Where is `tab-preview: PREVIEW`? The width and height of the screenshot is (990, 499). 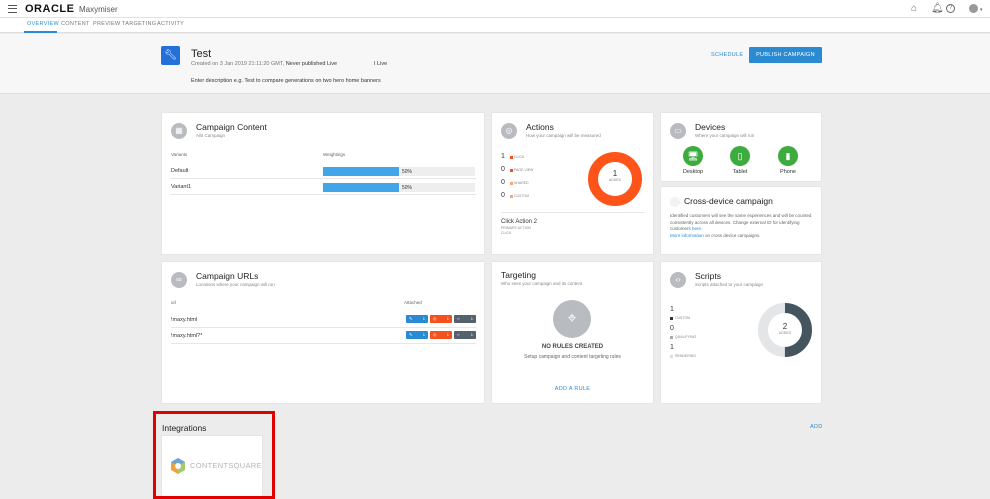 tab-preview: PREVIEW is located at coordinates (106, 24).